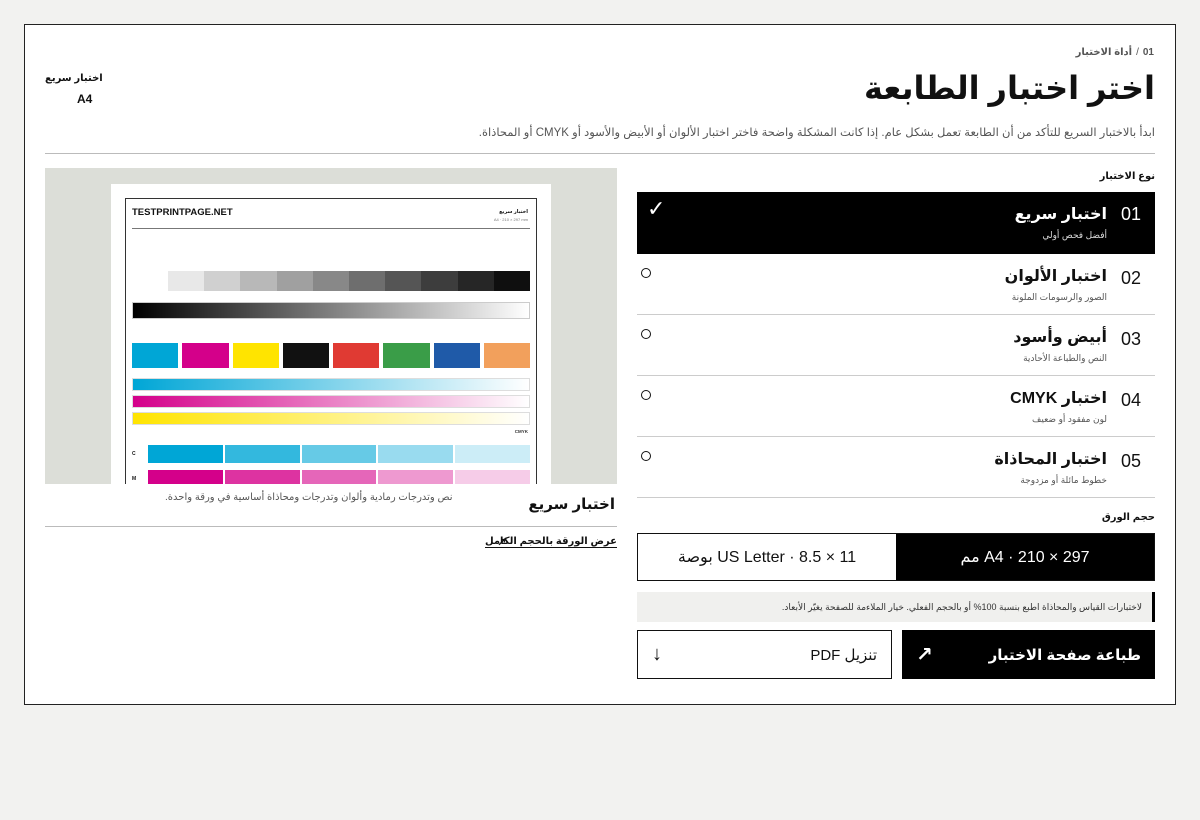 Image resolution: width=1200 pixels, height=820 pixels. Describe the element at coordinates (896, 467) in the screenshot. I see `test-option-alignment: 05 اختبار المحاذاة خطوط مائلة أو مزدوجة` at that location.